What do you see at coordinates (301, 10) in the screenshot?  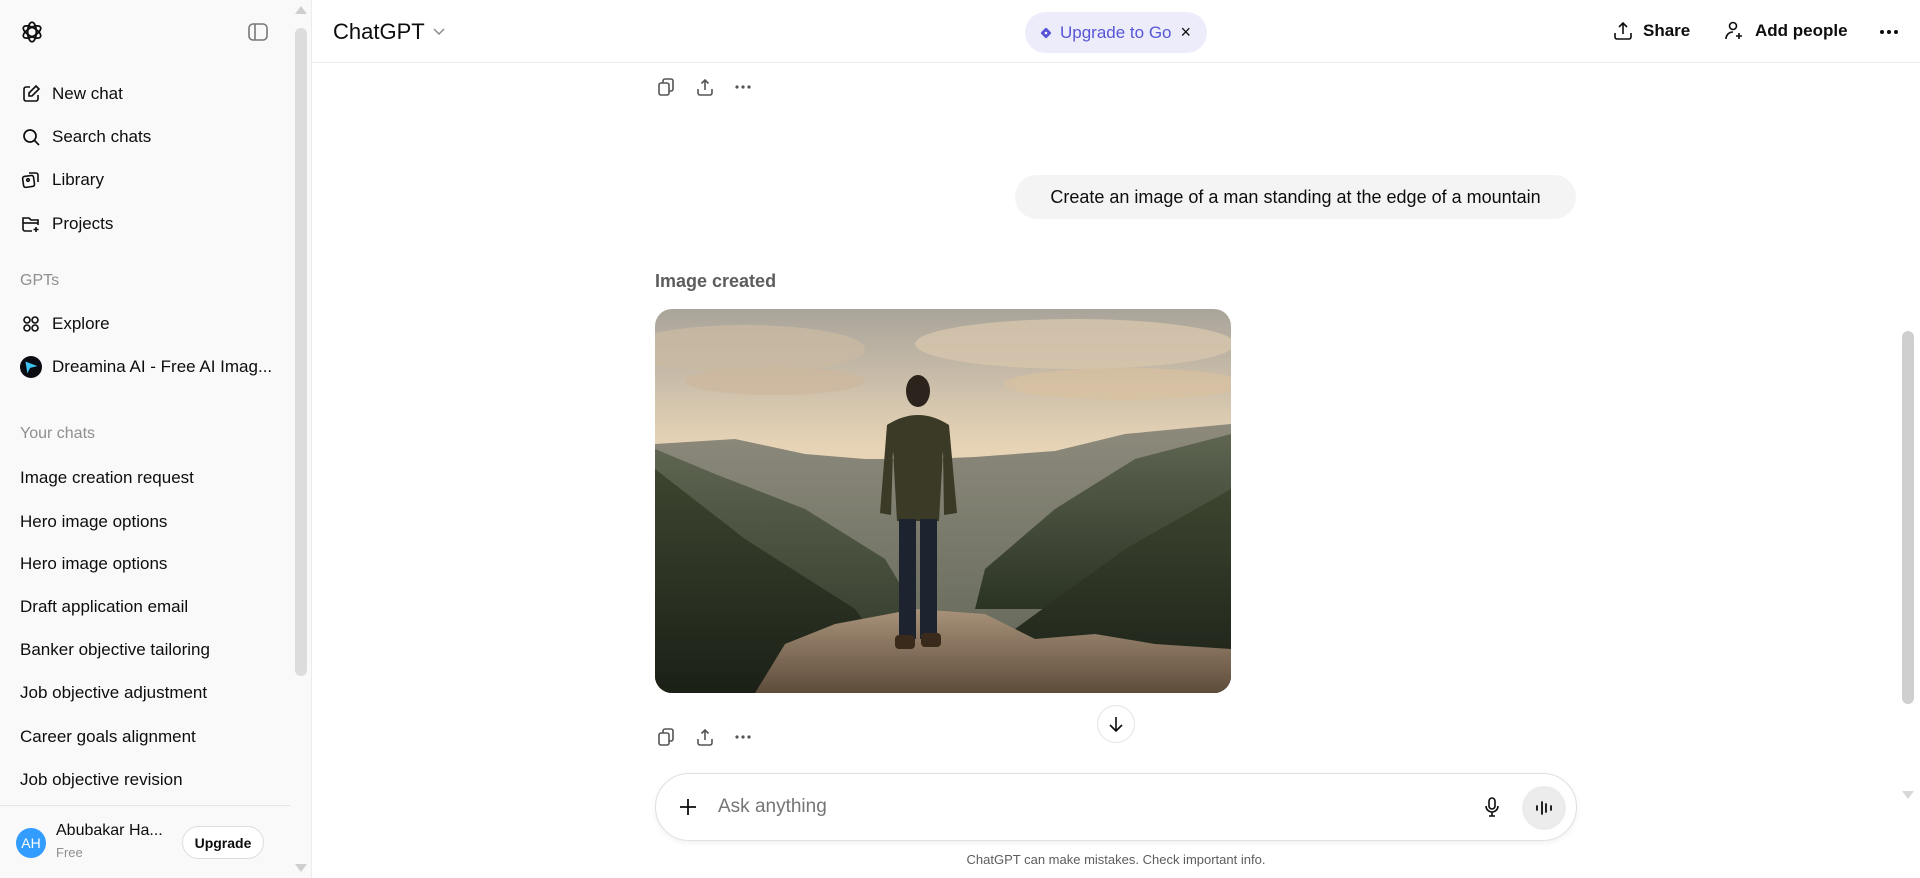 I see `scroll-up-arrow` at bounding box center [301, 10].